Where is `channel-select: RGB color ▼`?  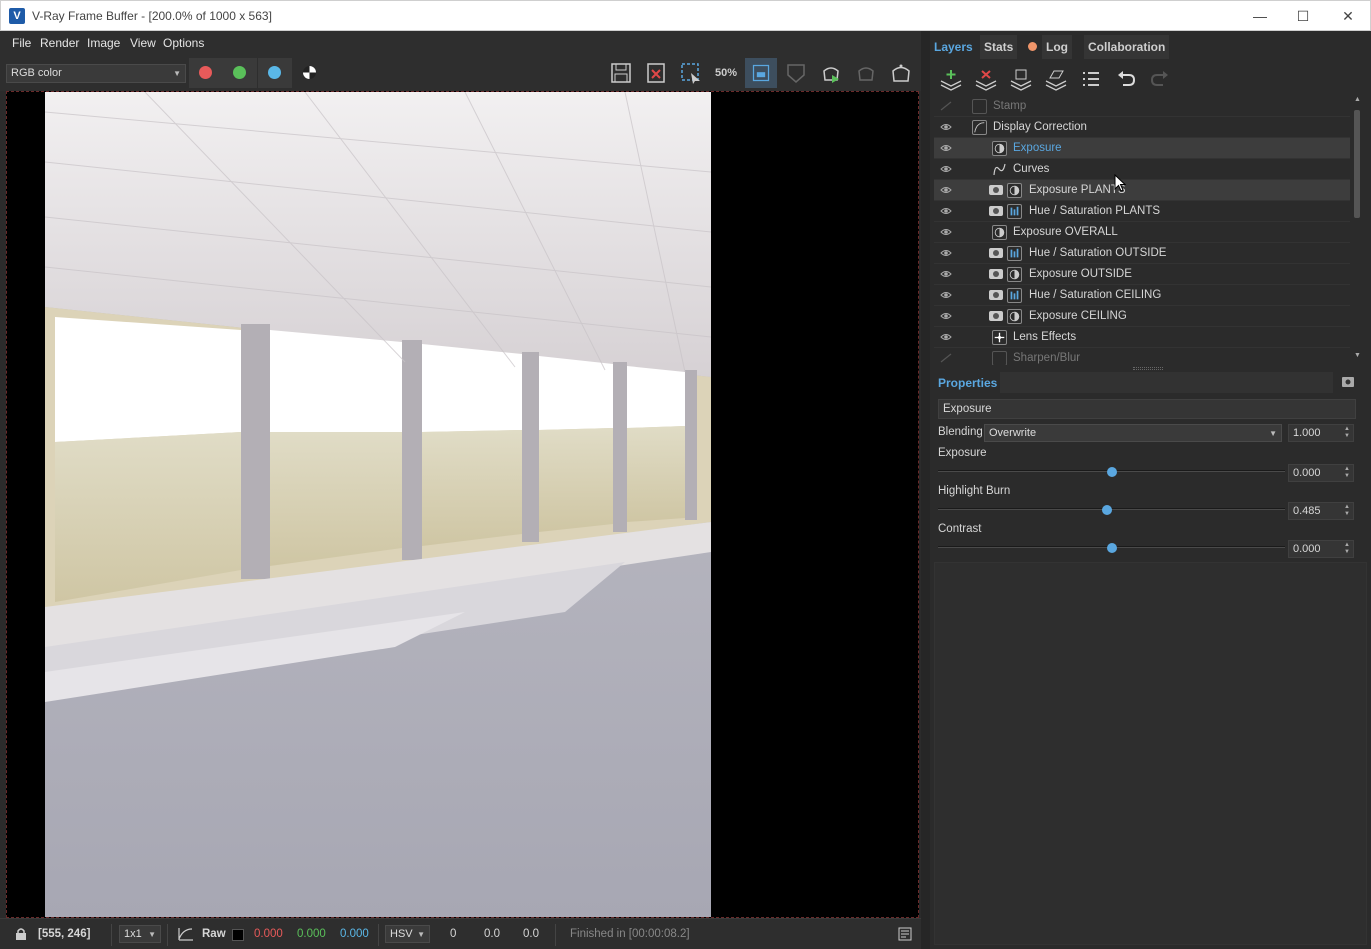
channel-select: RGB color ▼ is located at coordinates (96, 73).